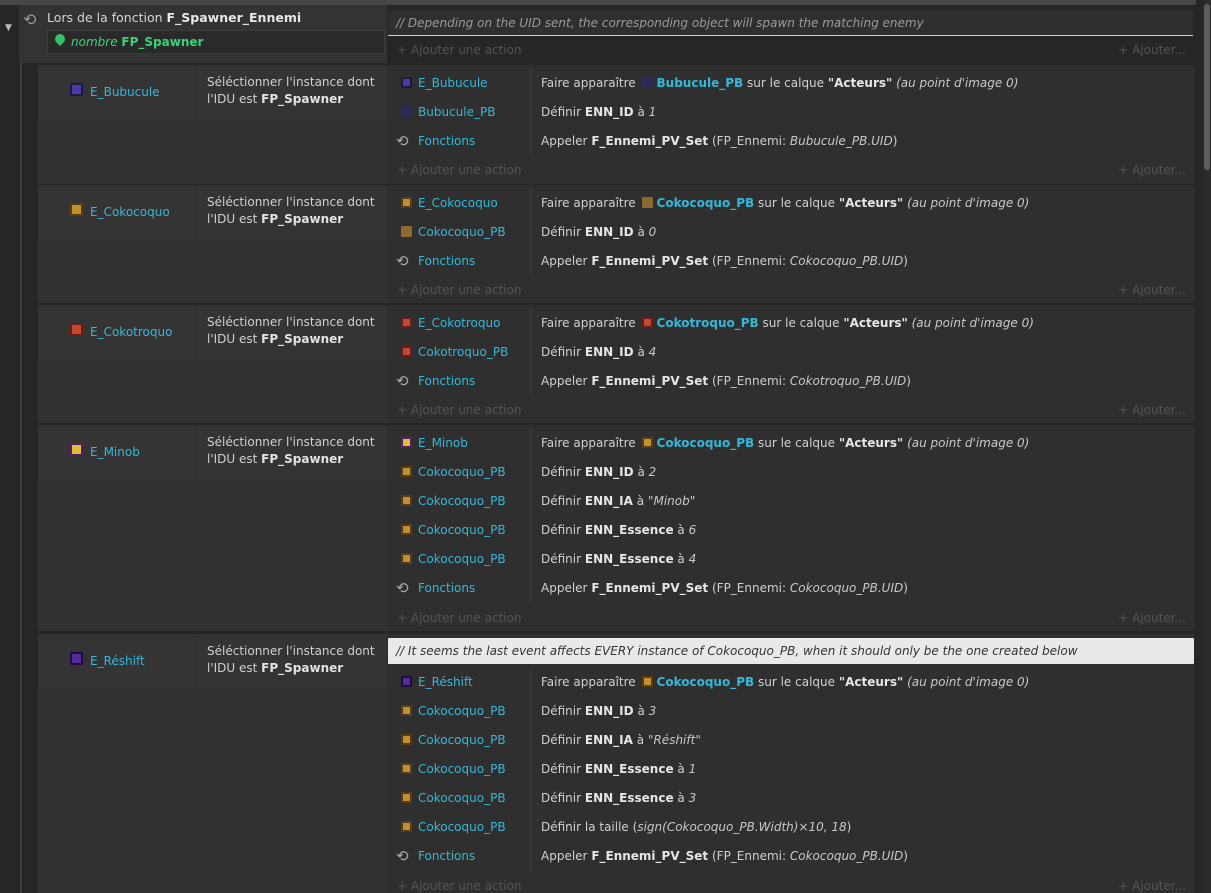 Image resolution: width=1211 pixels, height=893 pixels. What do you see at coordinates (700, 83) in the screenshot?
I see `spawn-target: Bubucule_PB` at bounding box center [700, 83].